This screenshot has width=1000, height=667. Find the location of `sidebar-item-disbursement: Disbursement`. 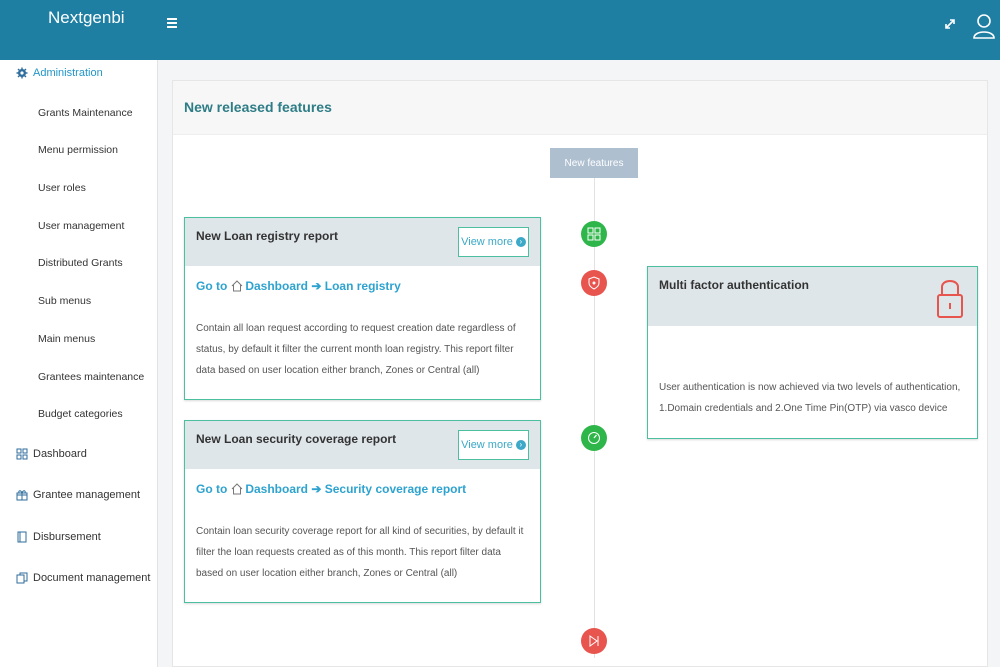

sidebar-item-disbursement: Disbursement is located at coordinates (79, 537).